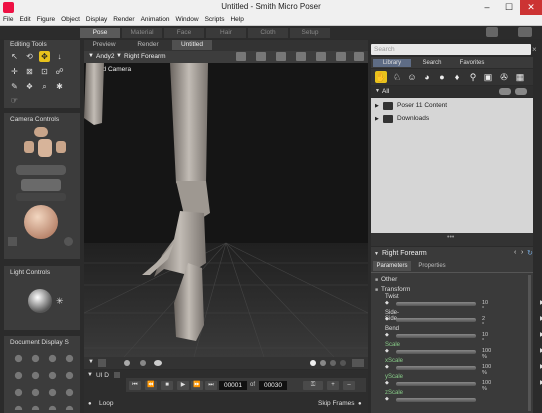  I want to click on rotate-tool-icon: ⟲, so click(29, 56).